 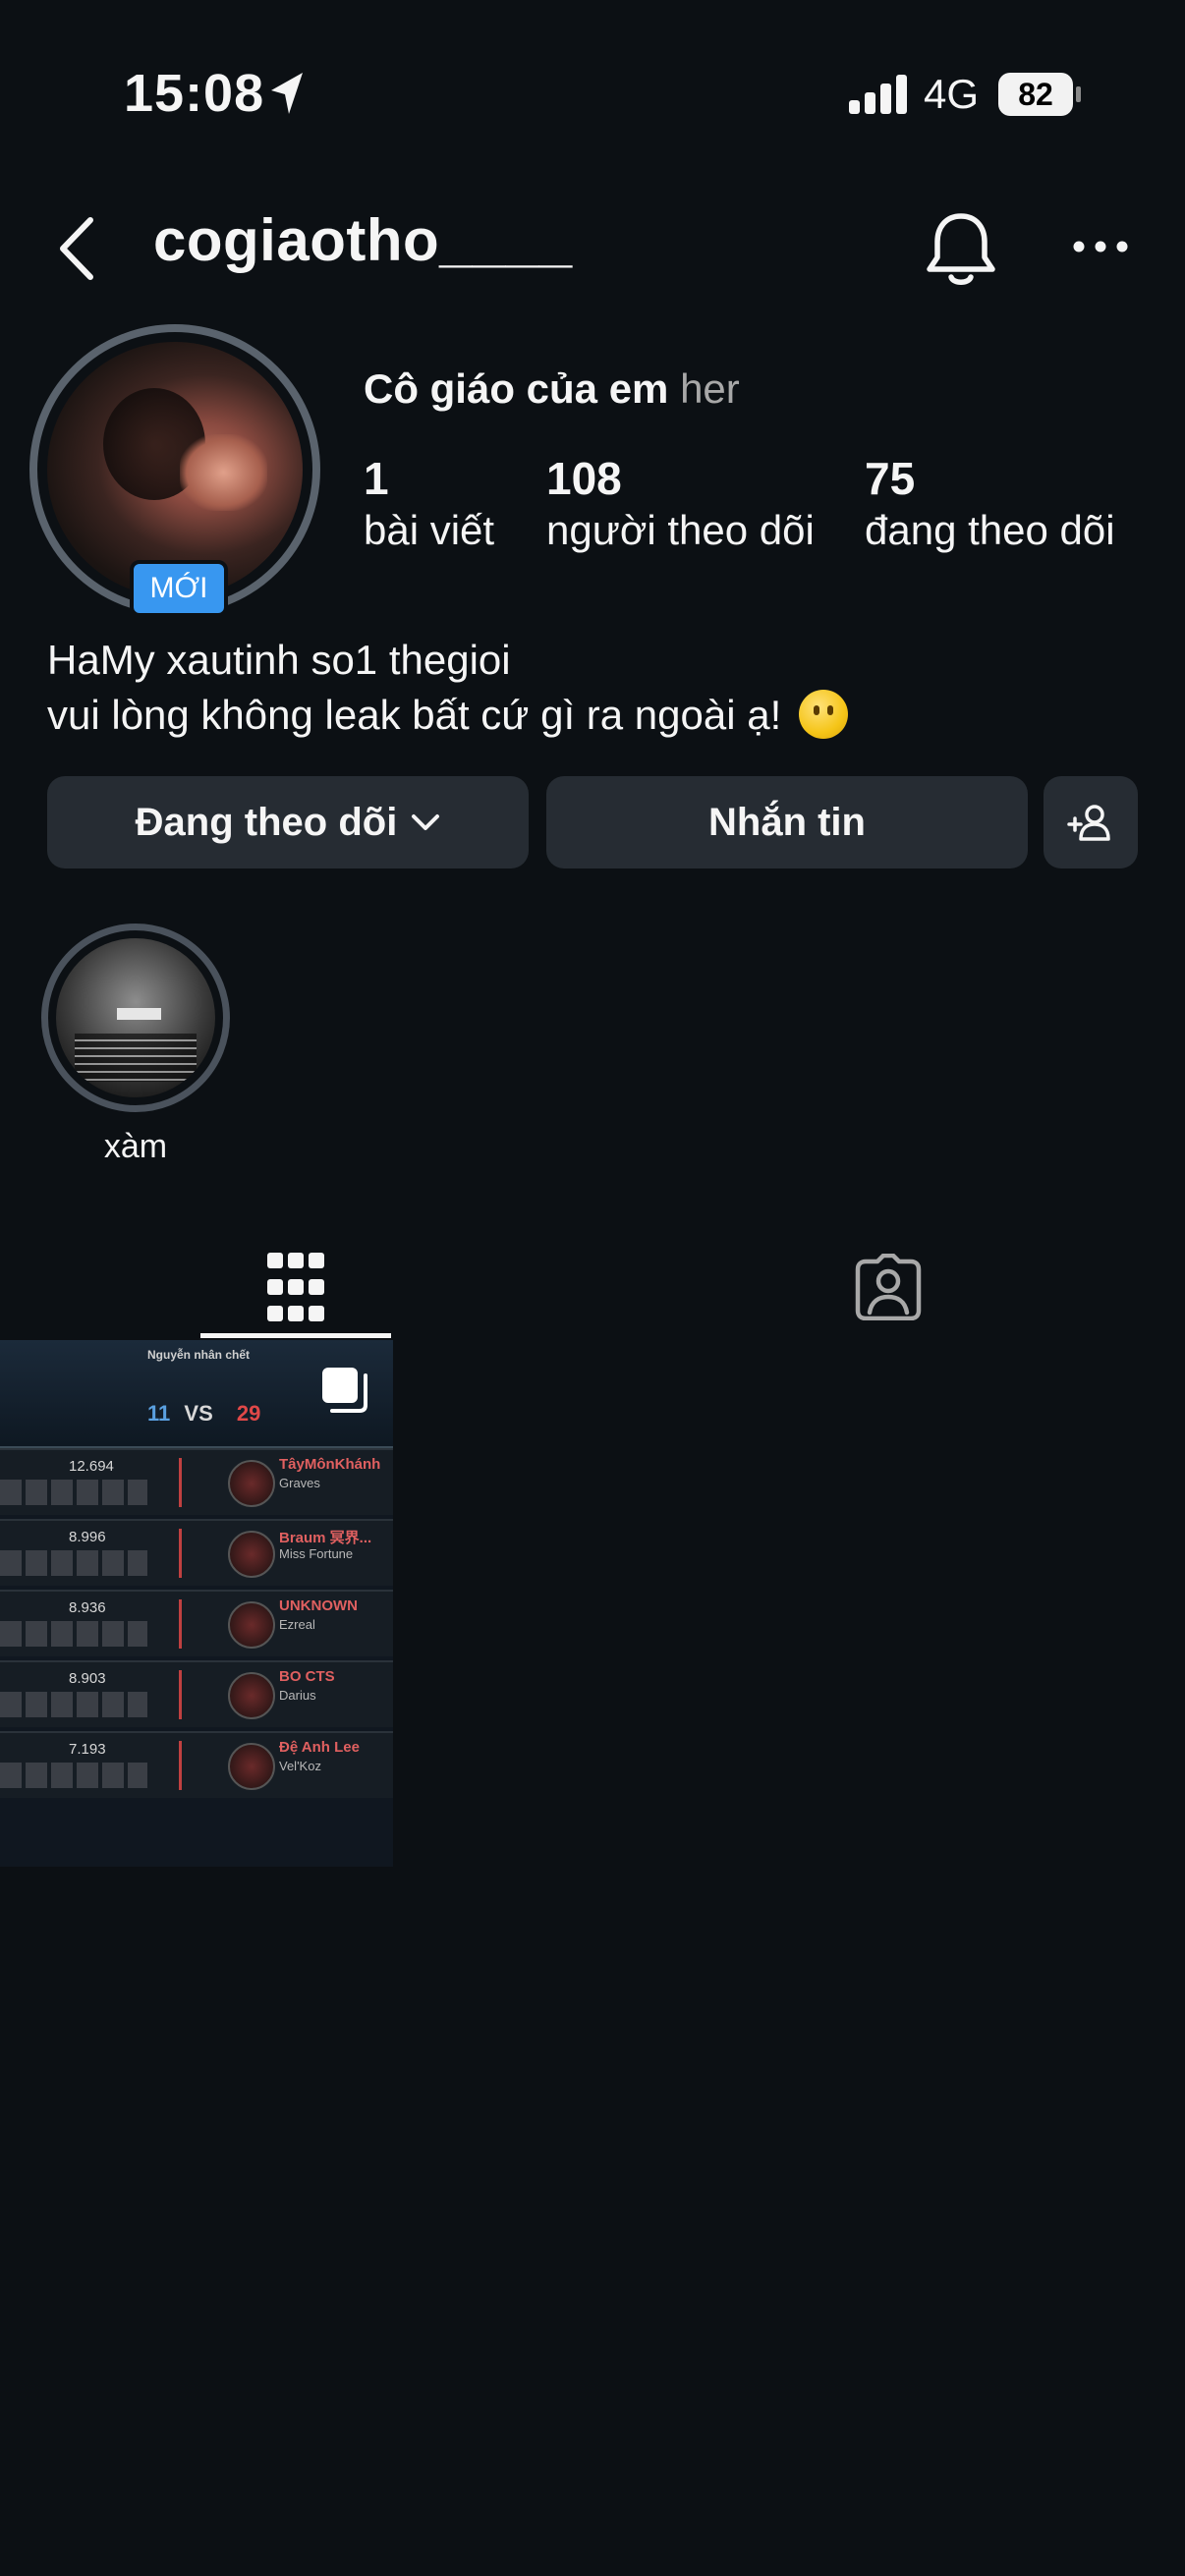 What do you see at coordinates (295, 1335) in the screenshot?
I see `active-tab-indicator` at bounding box center [295, 1335].